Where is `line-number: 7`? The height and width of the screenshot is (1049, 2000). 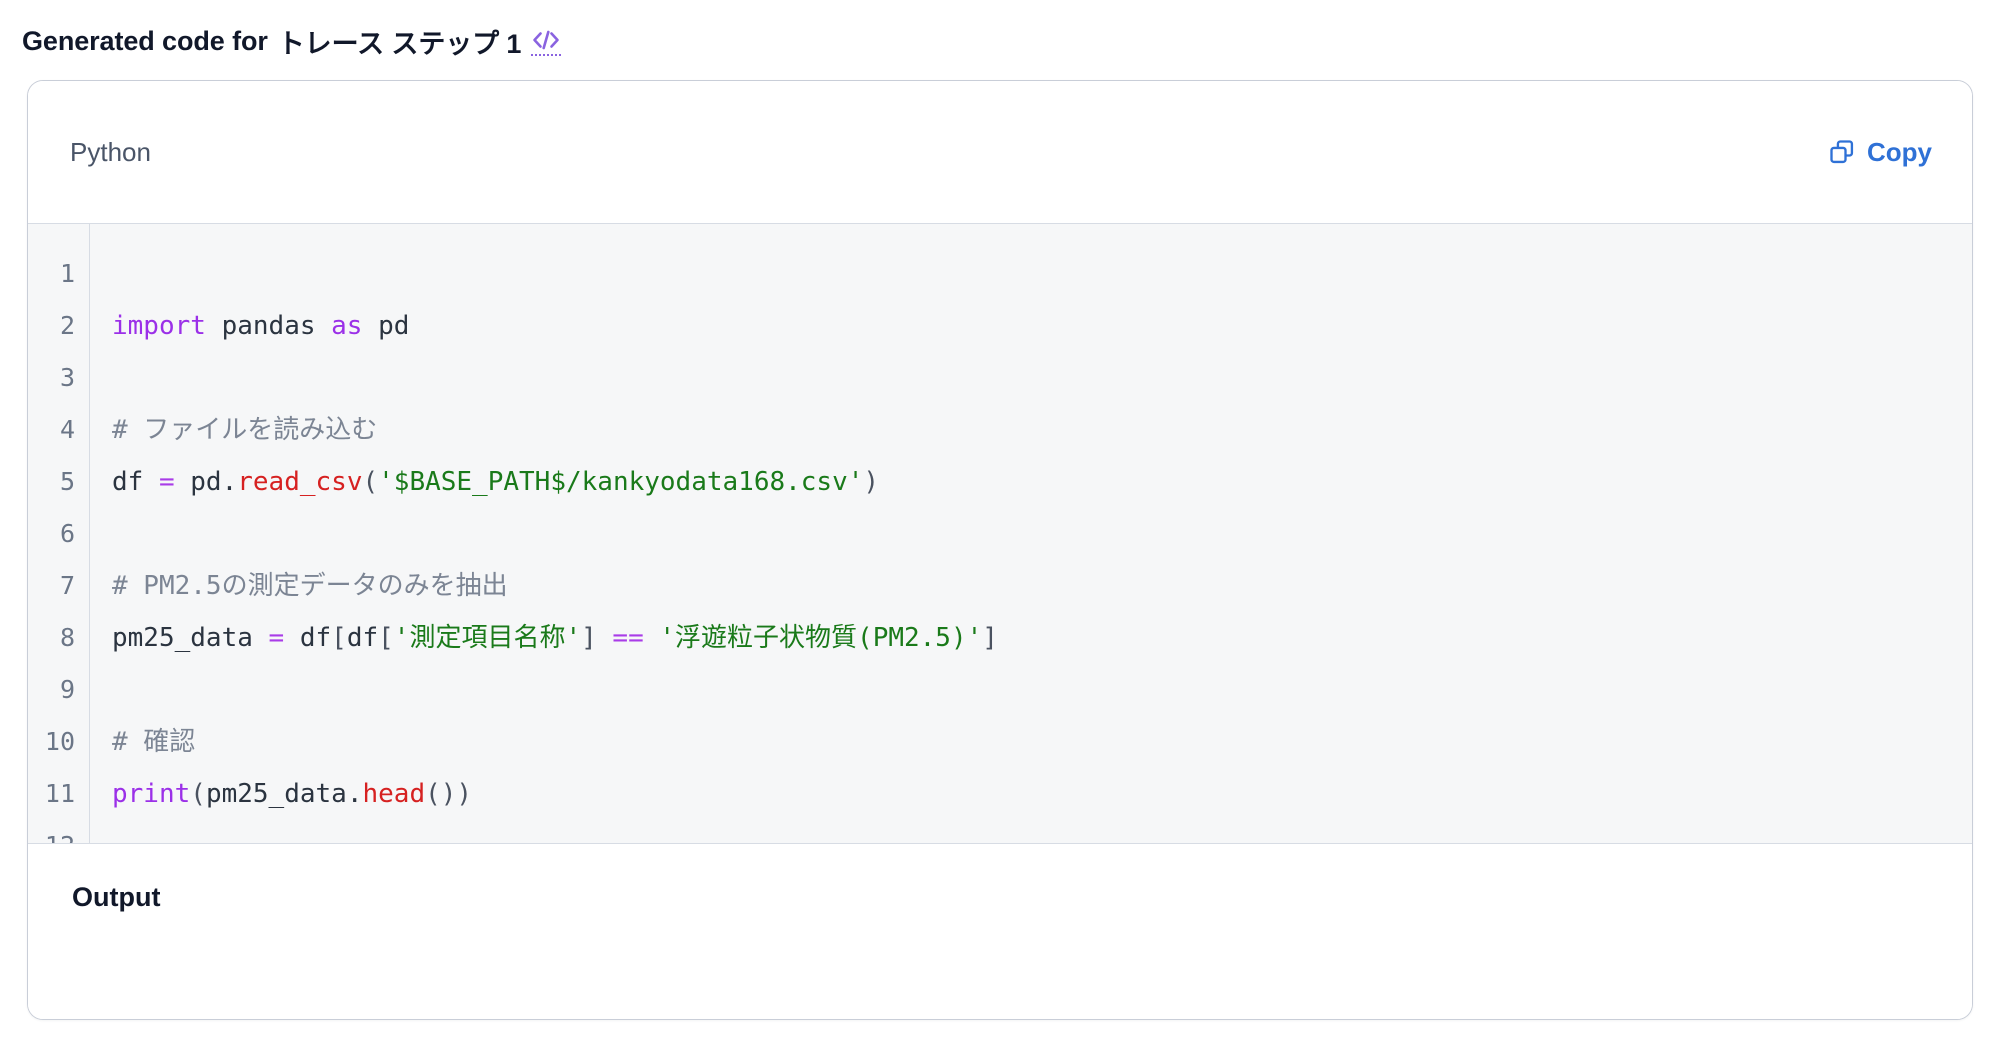 line-number: 7 is located at coordinates (67, 585).